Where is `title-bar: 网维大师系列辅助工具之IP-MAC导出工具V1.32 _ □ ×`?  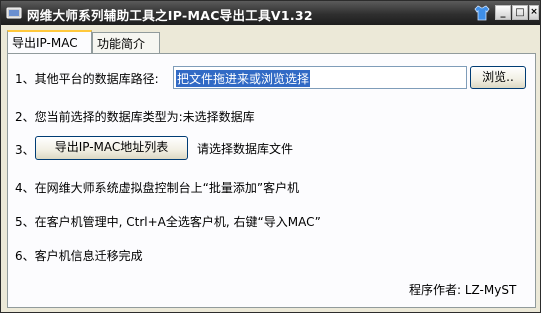
title-bar: 网维大师系列辅助工具之IP-MAC导出工具V1.32 _ □ × is located at coordinates (270, 13).